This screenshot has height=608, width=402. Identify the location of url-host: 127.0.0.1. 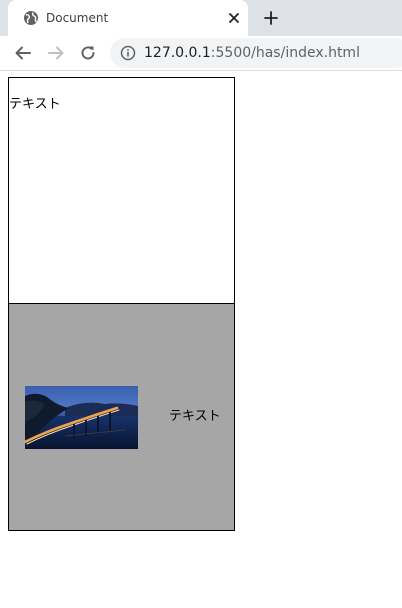
(177, 53).